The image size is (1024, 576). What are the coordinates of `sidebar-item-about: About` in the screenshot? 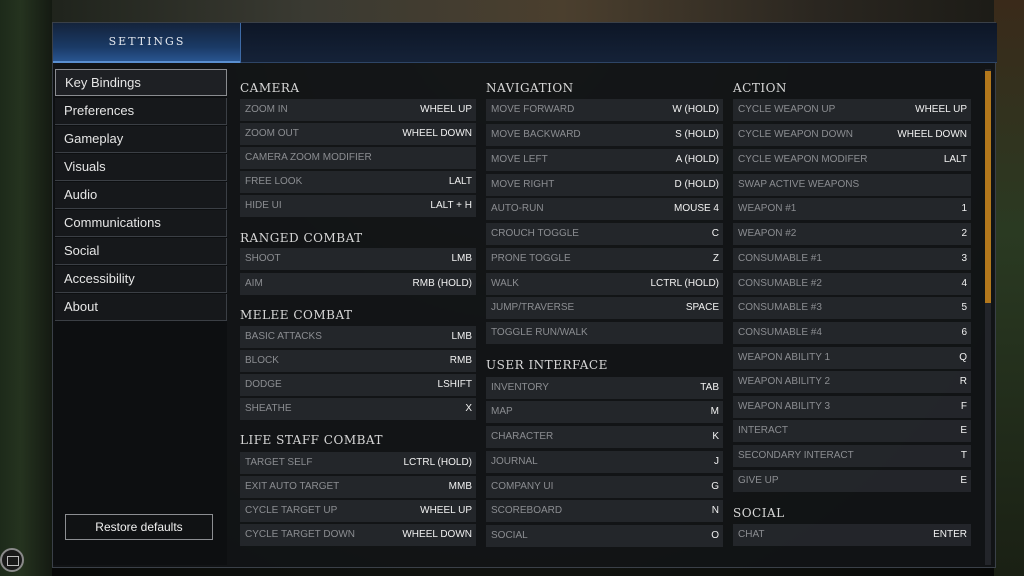 It's located at (141, 307).